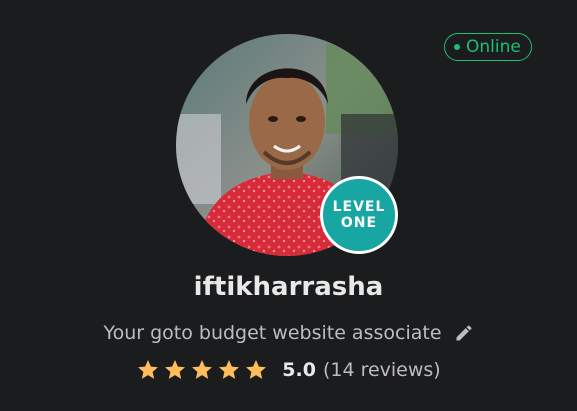 The height and width of the screenshot is (411, 577). I want to click on online-status-label: Online, so click(493, 47).